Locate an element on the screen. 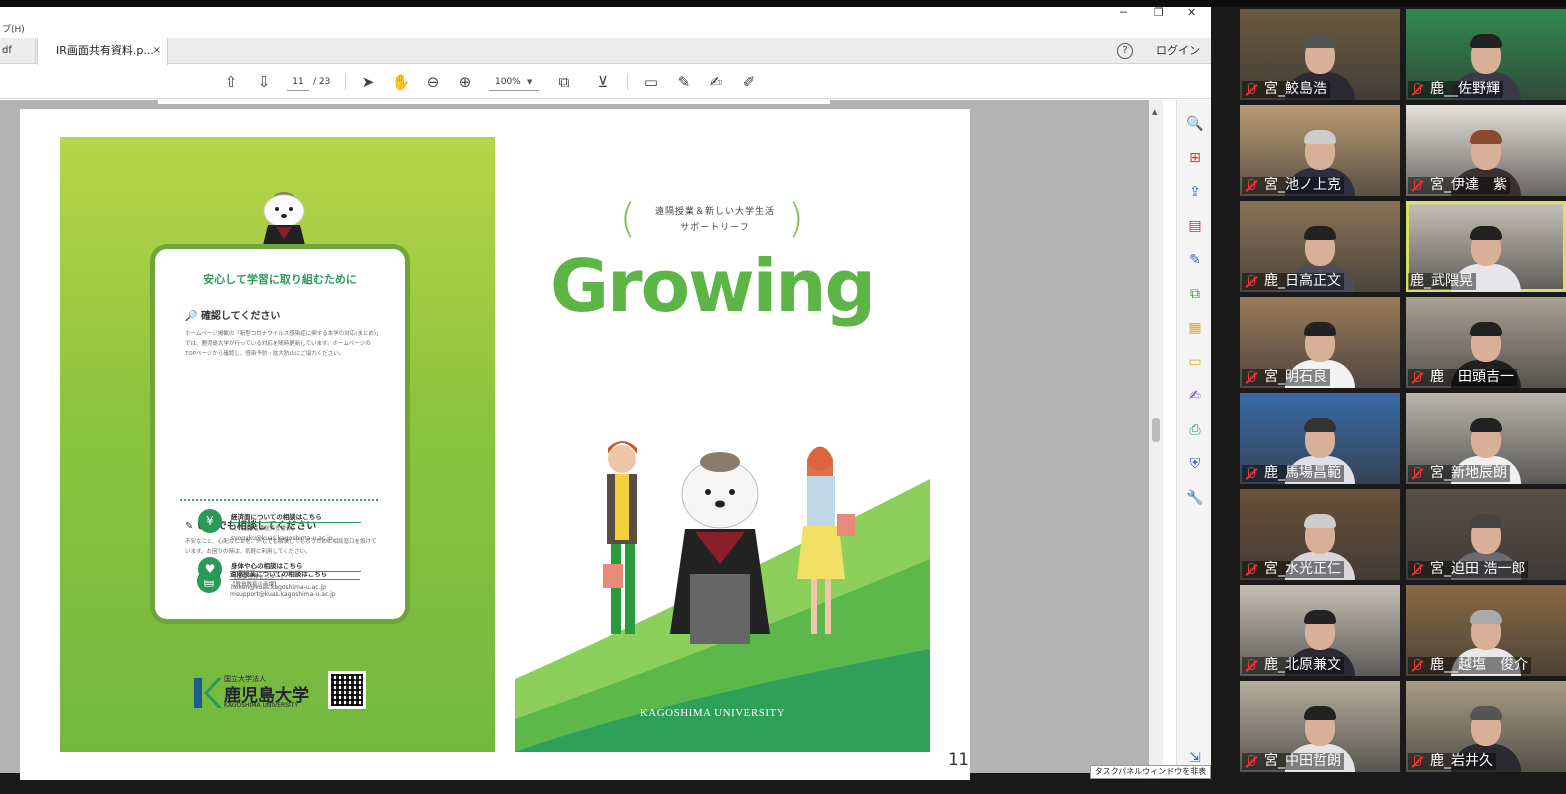  select-cursor-icon: ➤ is located at coordinates (368, 82).